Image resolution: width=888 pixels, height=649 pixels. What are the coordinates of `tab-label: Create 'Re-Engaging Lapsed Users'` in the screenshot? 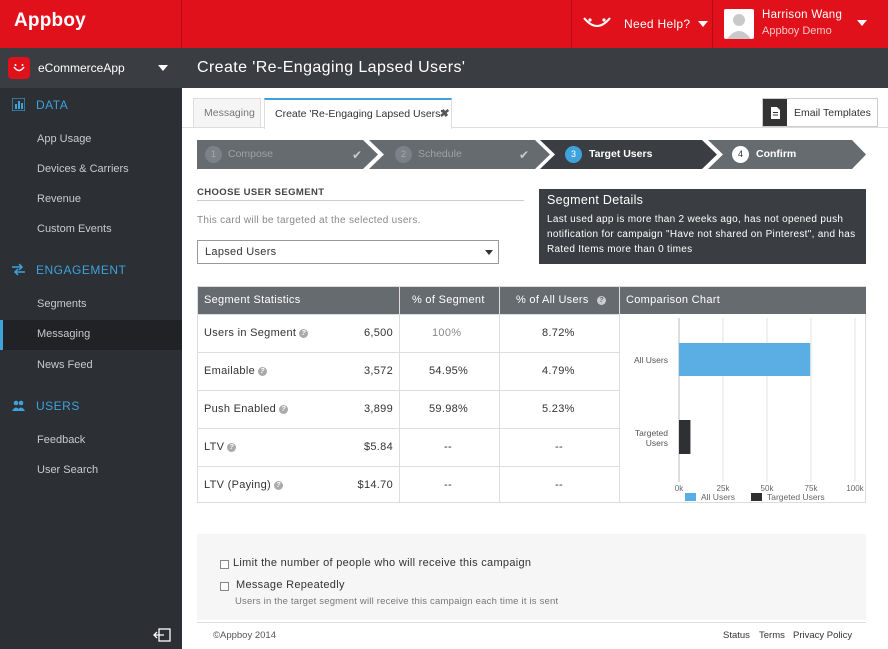 It's located at (359, 114).